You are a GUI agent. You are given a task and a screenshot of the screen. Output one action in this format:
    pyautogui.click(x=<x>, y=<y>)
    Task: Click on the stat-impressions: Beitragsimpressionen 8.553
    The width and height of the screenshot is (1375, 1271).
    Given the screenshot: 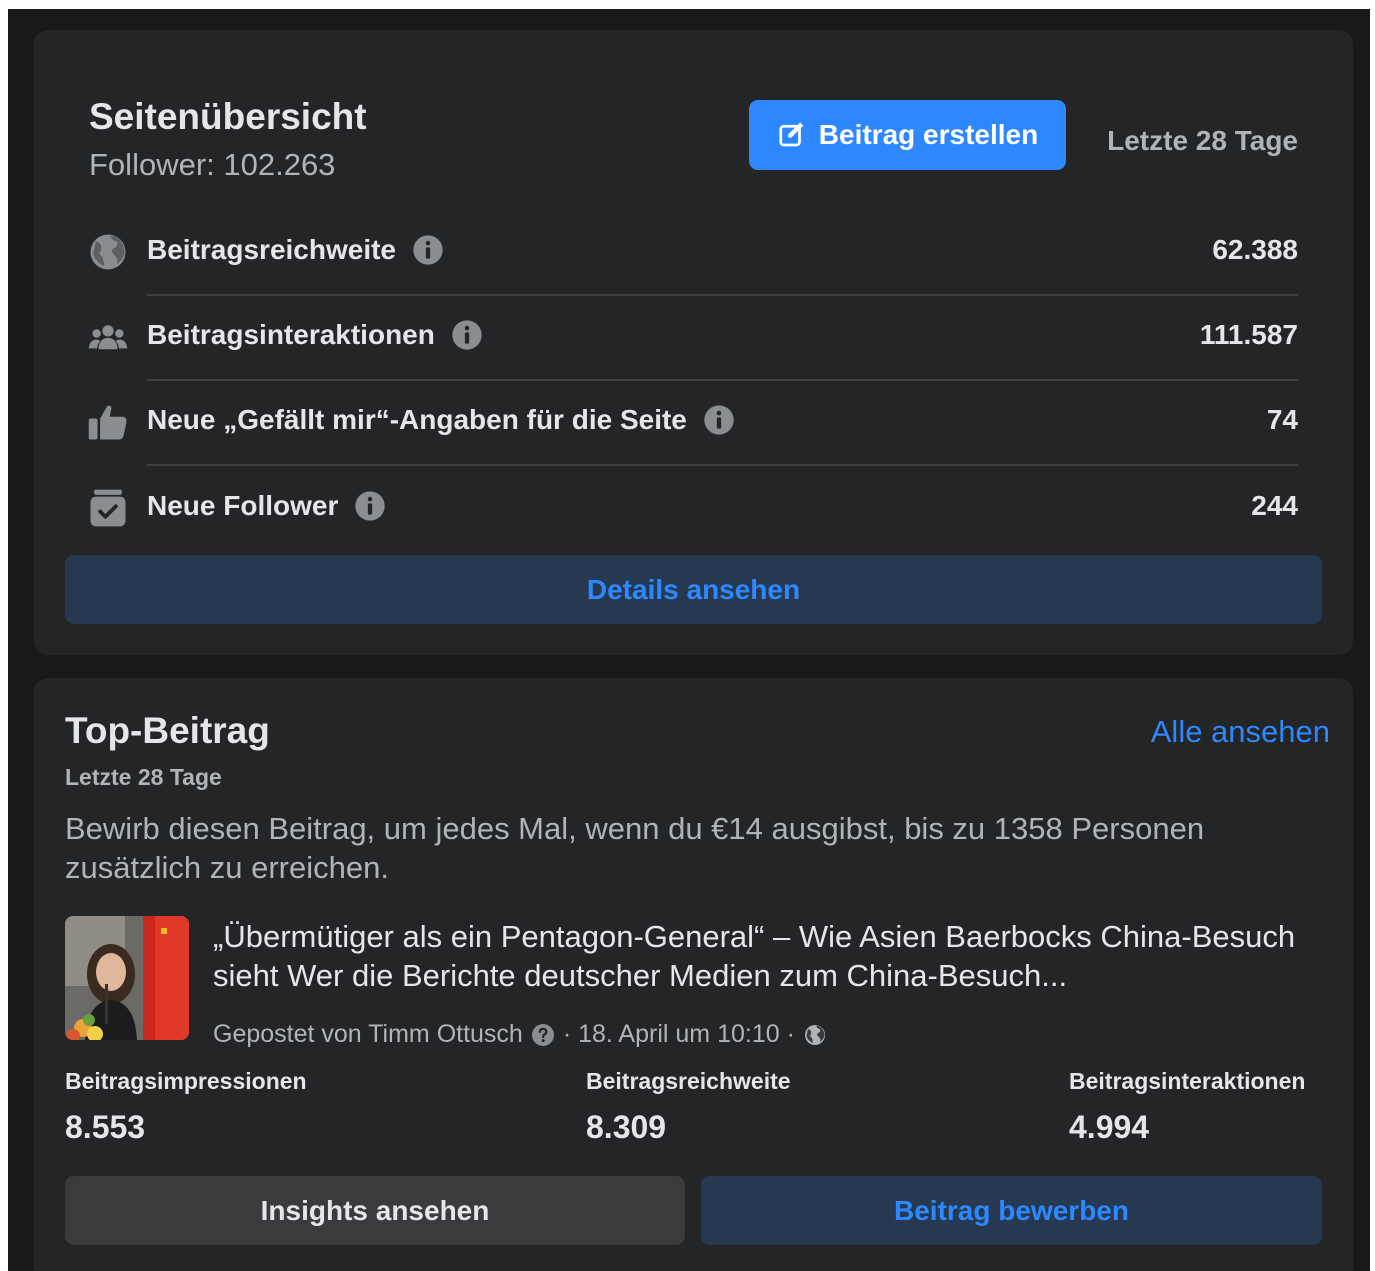 What is the action you would take?
    pyautogui.click(x=186, y=1107)
    